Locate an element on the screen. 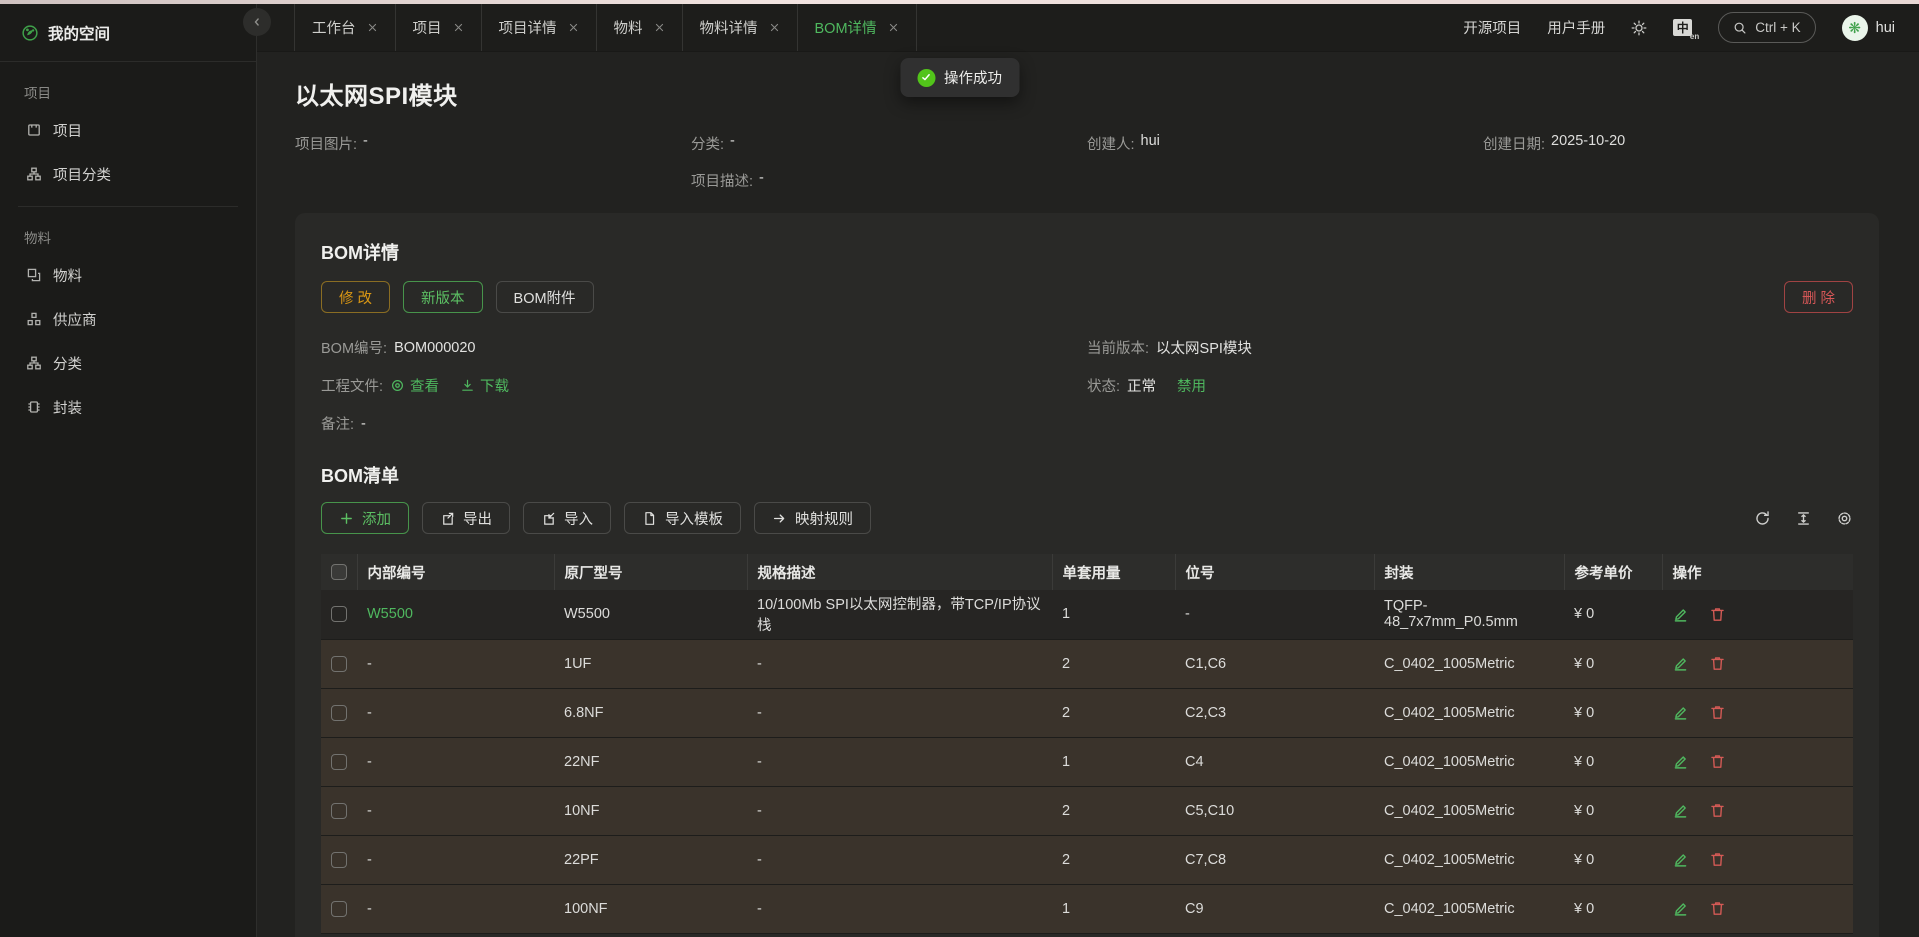 The image size is (1919, 937). tab-工作台: 工作台 is located at coordinates (345, 27).